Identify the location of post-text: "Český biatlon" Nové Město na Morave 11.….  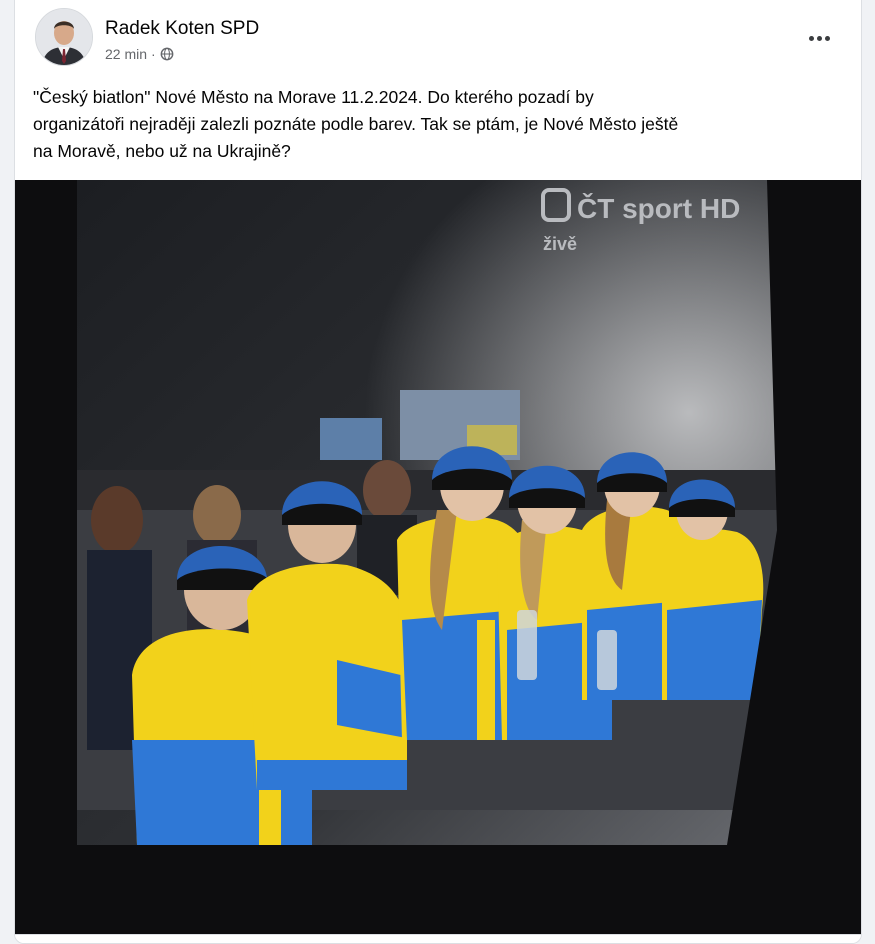
(433, 124).